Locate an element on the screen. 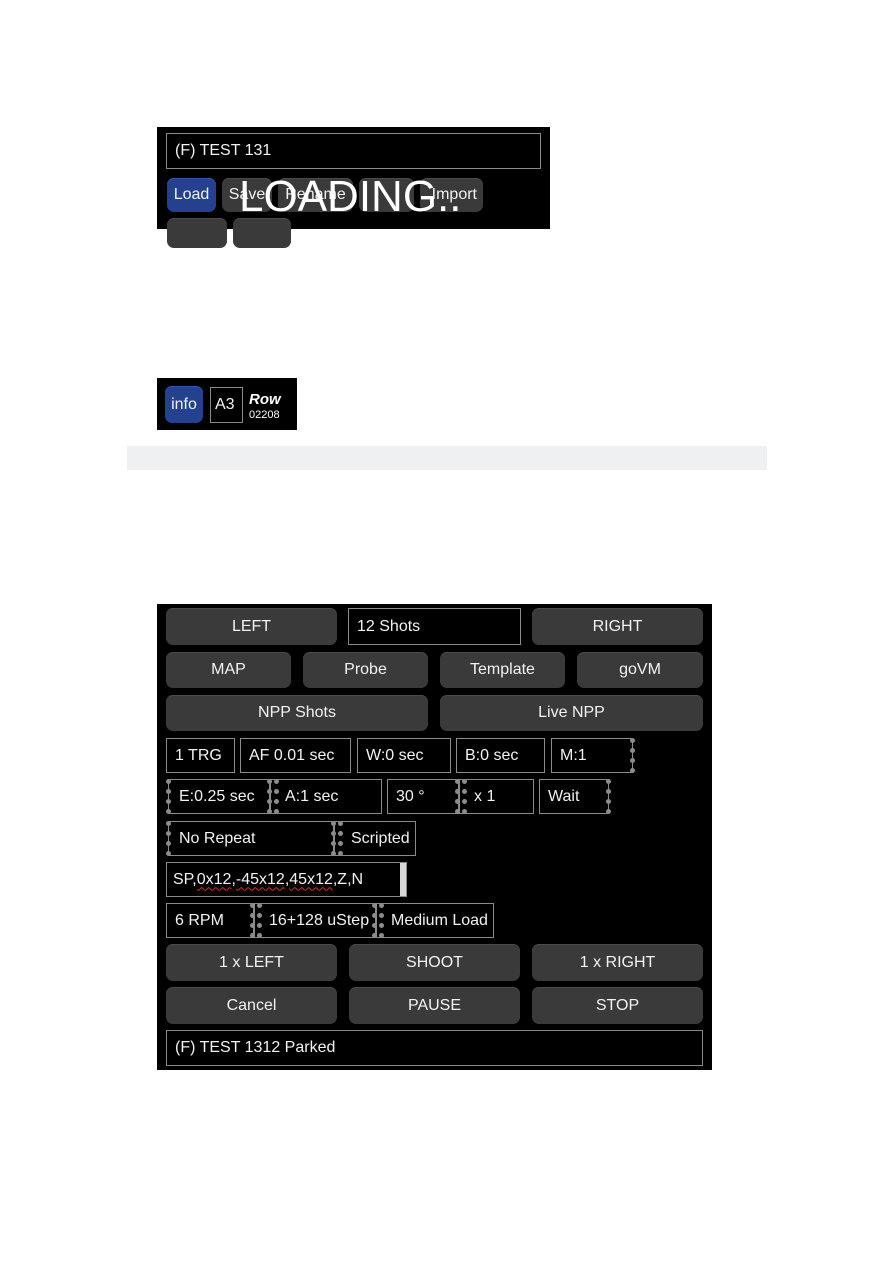 The image size is (893, 1263). pause-label: PAUSE is located at coordinates (434, 1005).